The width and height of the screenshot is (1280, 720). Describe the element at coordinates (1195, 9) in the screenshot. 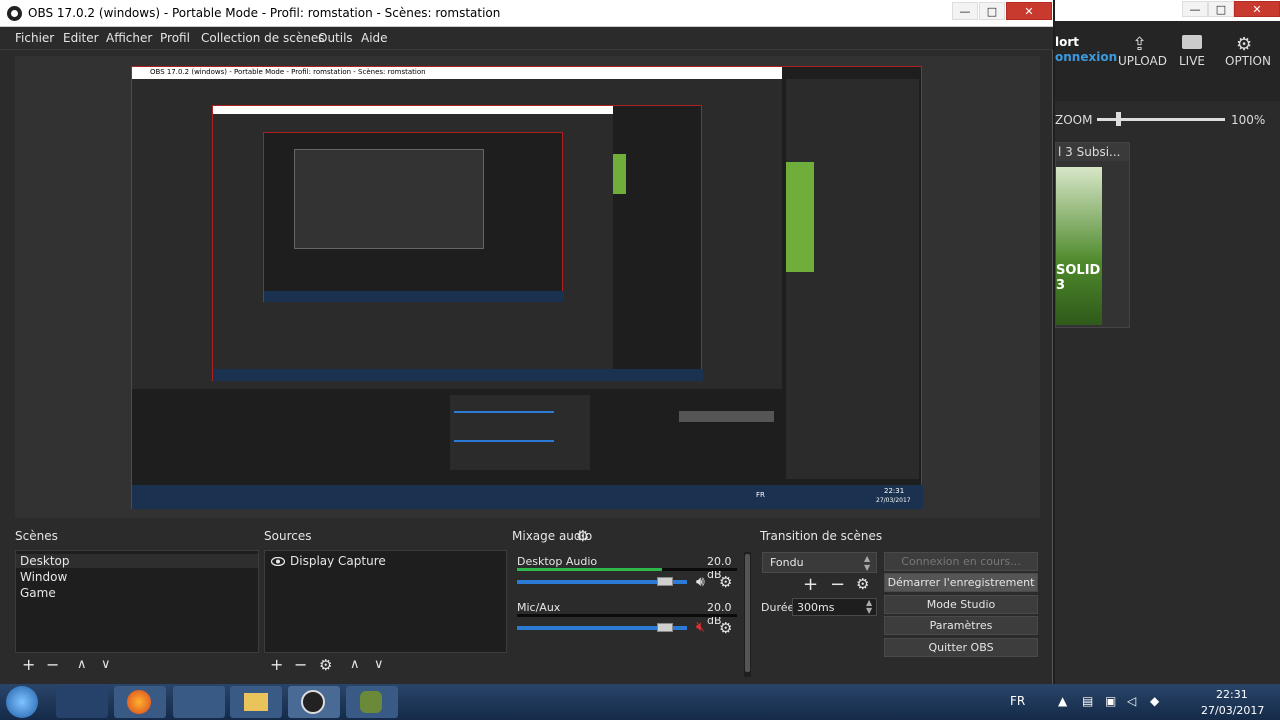

I see `side-minimize-button: —` at that location.